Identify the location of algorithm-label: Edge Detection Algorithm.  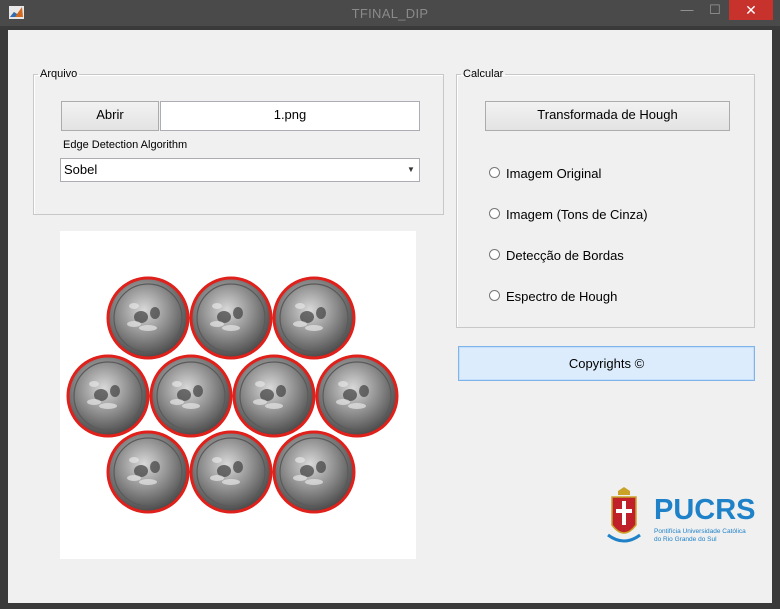
(125, 145).